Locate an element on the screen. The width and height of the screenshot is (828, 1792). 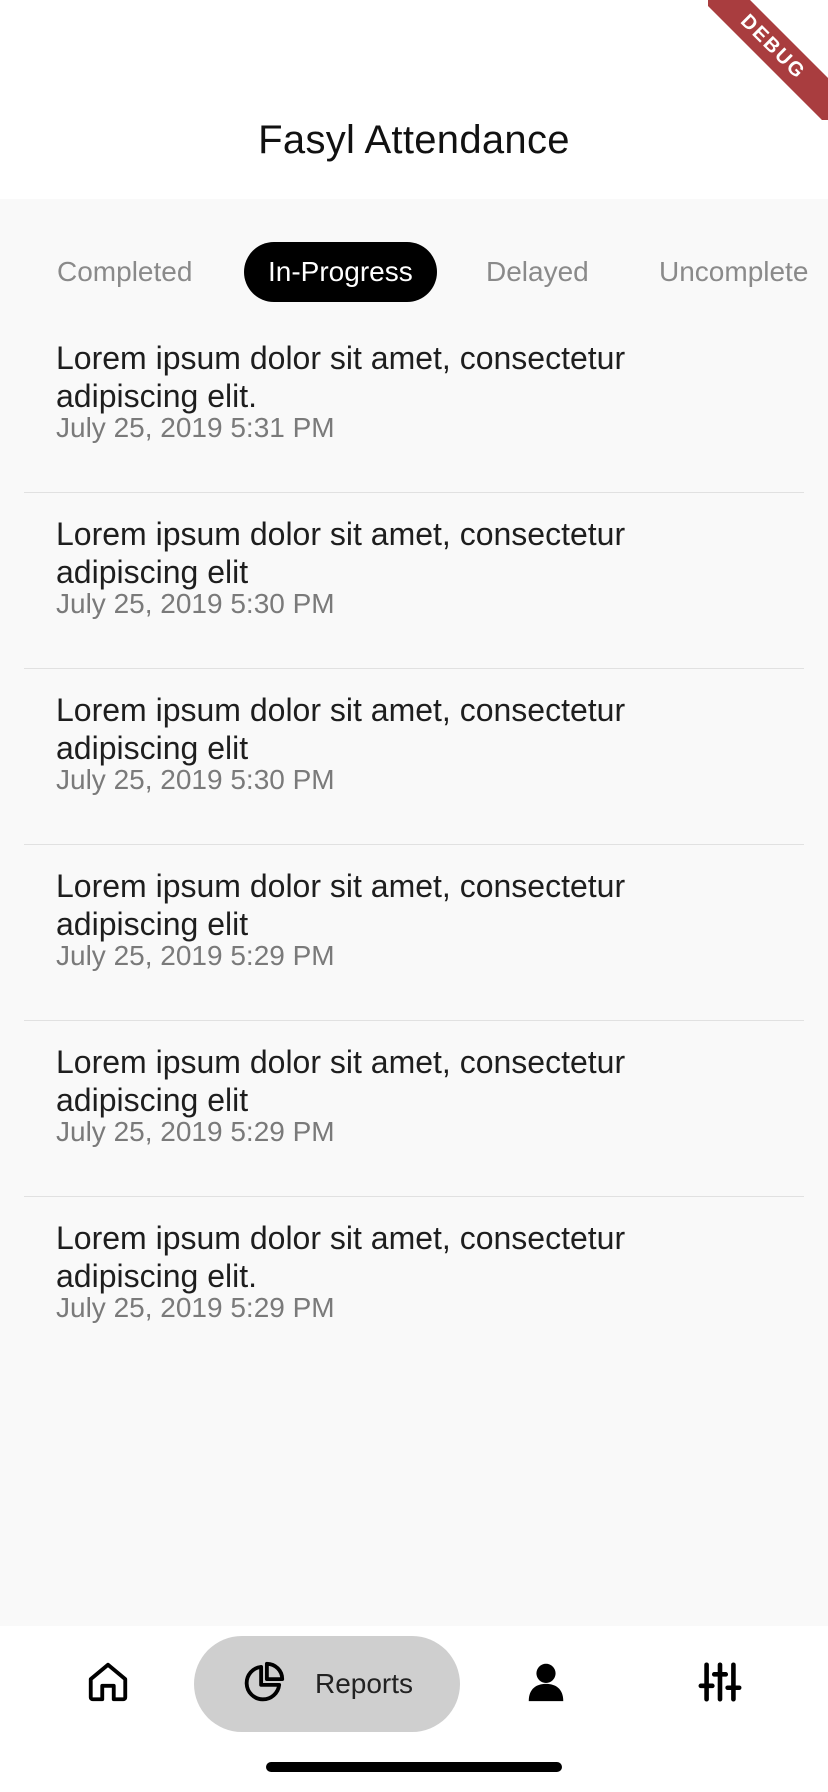
nav-profile-button is located at coordinates (546, 1684).